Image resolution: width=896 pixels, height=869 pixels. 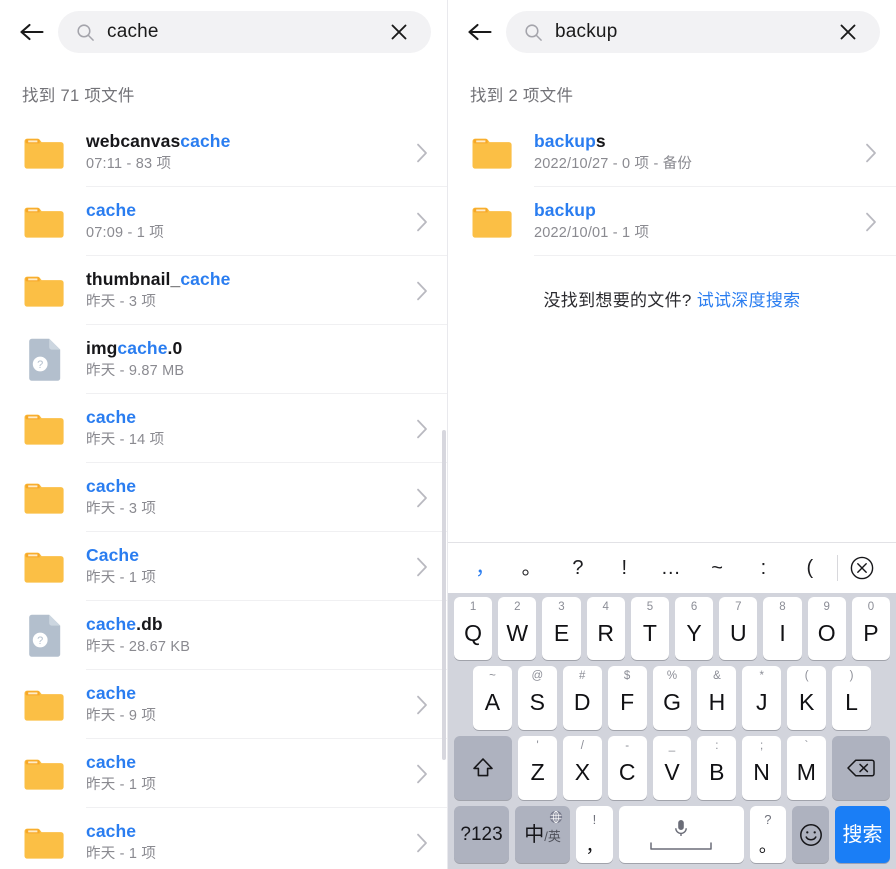 What do you see at coordinates (444, 595) in the screenshot?
I see `scrollbar-left` at bounding box center [444, 595].